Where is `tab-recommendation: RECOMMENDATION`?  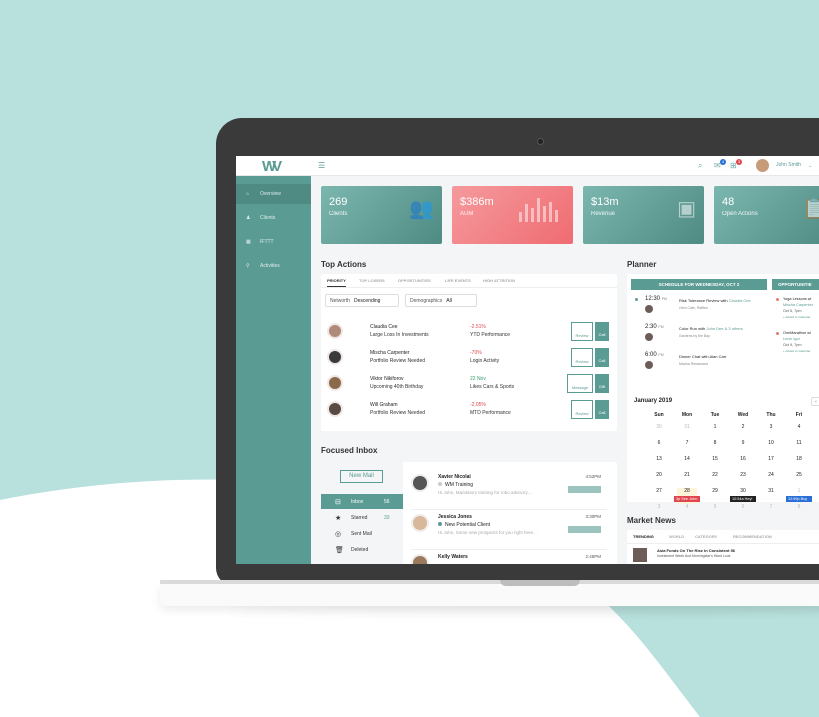
tab-recommendation: RECOMMENDATION is located at coordinates (752, 536).